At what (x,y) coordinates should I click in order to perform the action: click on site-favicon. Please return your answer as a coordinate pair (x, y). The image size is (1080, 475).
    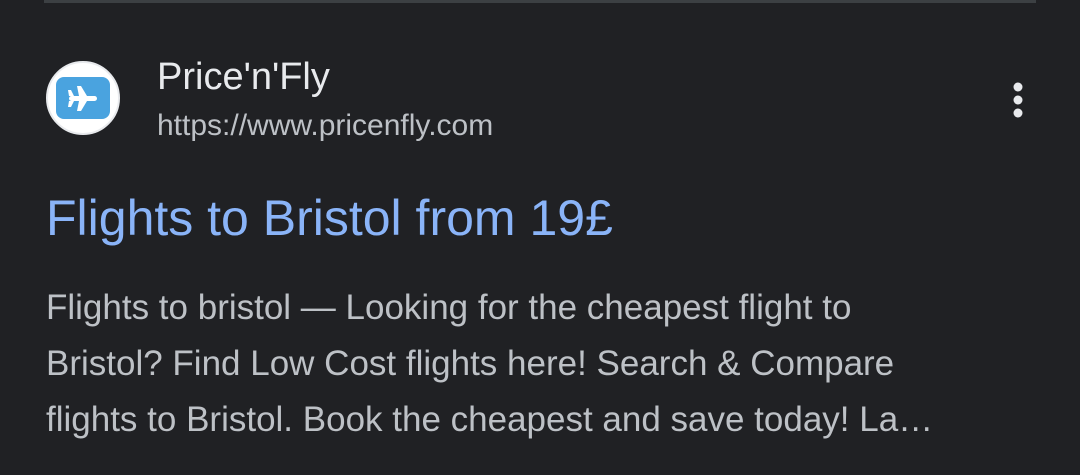
    Looking at the image, I should click on (83, 98).